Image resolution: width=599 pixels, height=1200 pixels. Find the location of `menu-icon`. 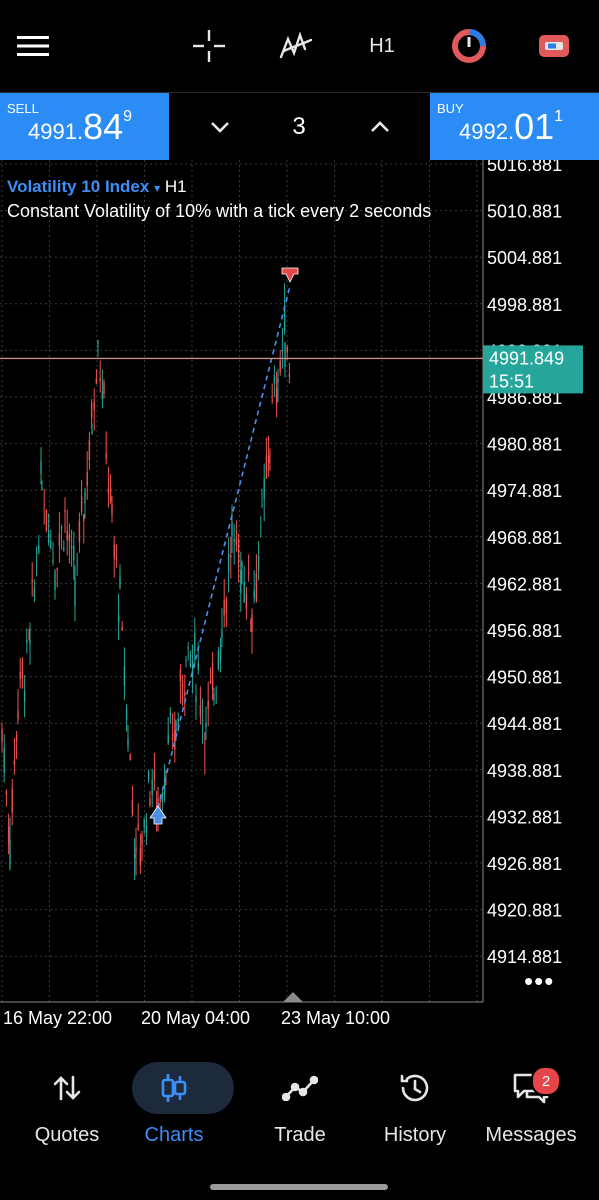

menu-icon is located at coordinates (33, 46).